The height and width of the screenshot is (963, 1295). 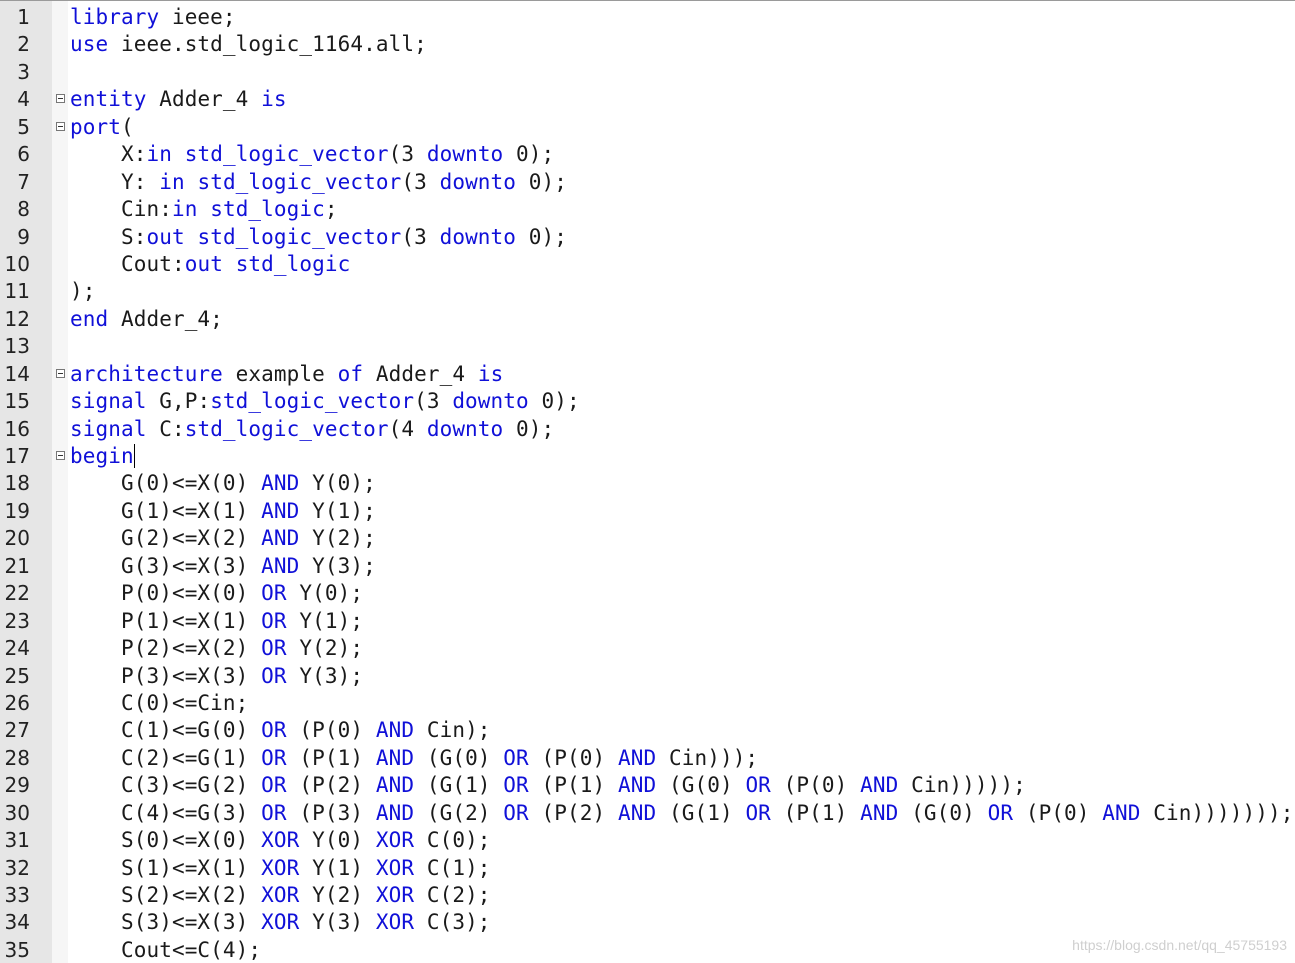 I want to click on text-token: G(0)<=X(0), so click(x=166, y=483).